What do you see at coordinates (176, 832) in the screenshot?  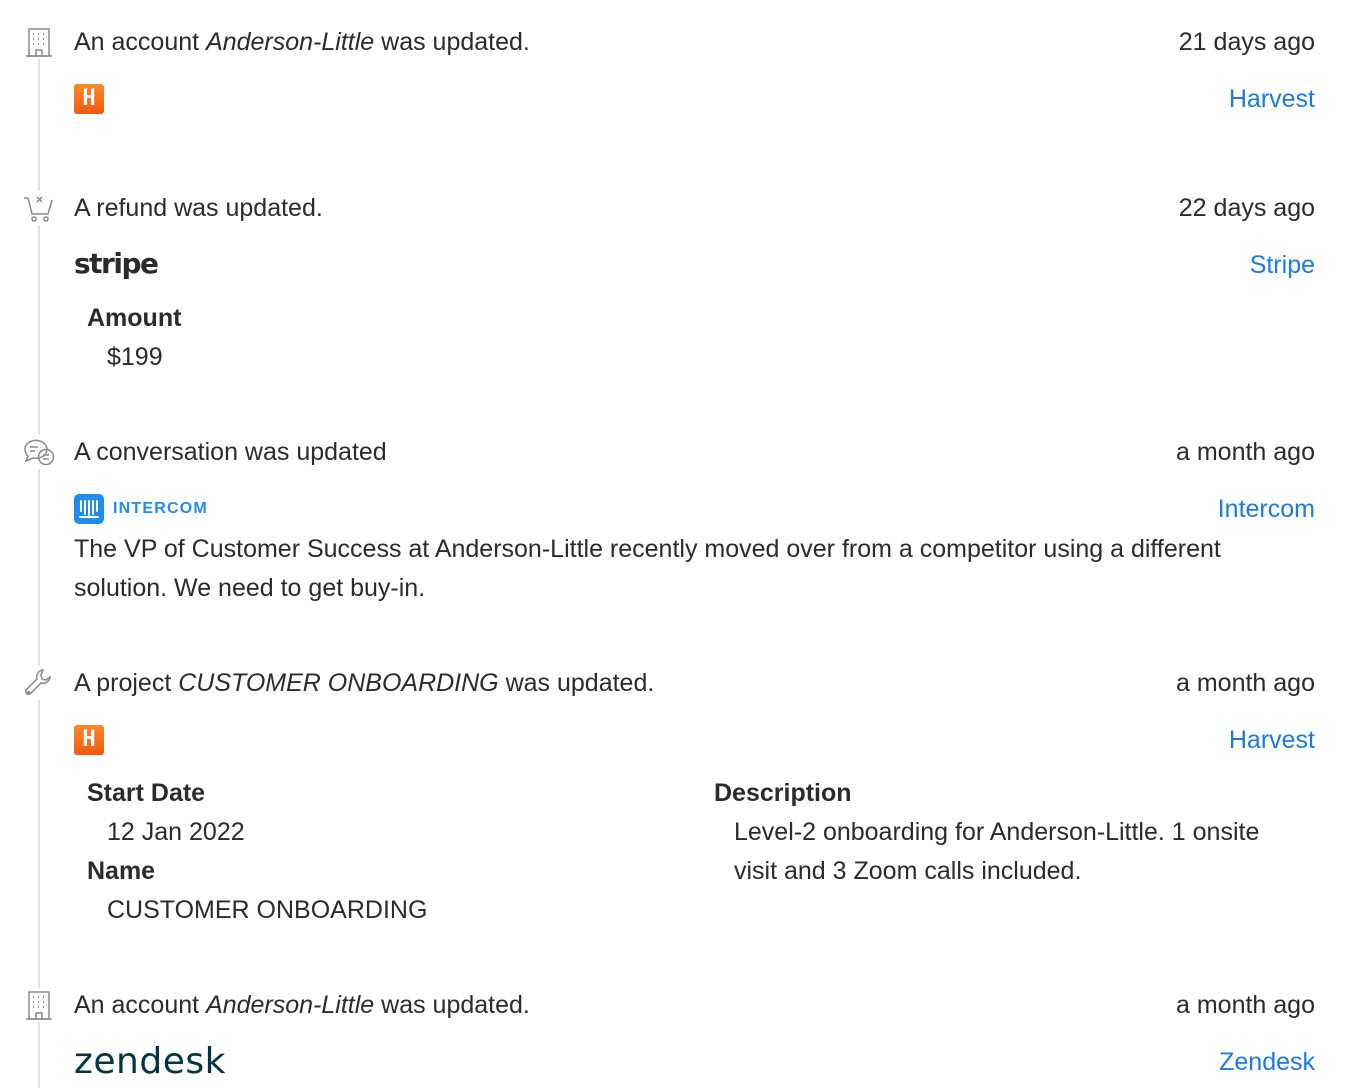 I see `field-value-start-date: 12 Jan 2022` at bounding box center [176, 832].